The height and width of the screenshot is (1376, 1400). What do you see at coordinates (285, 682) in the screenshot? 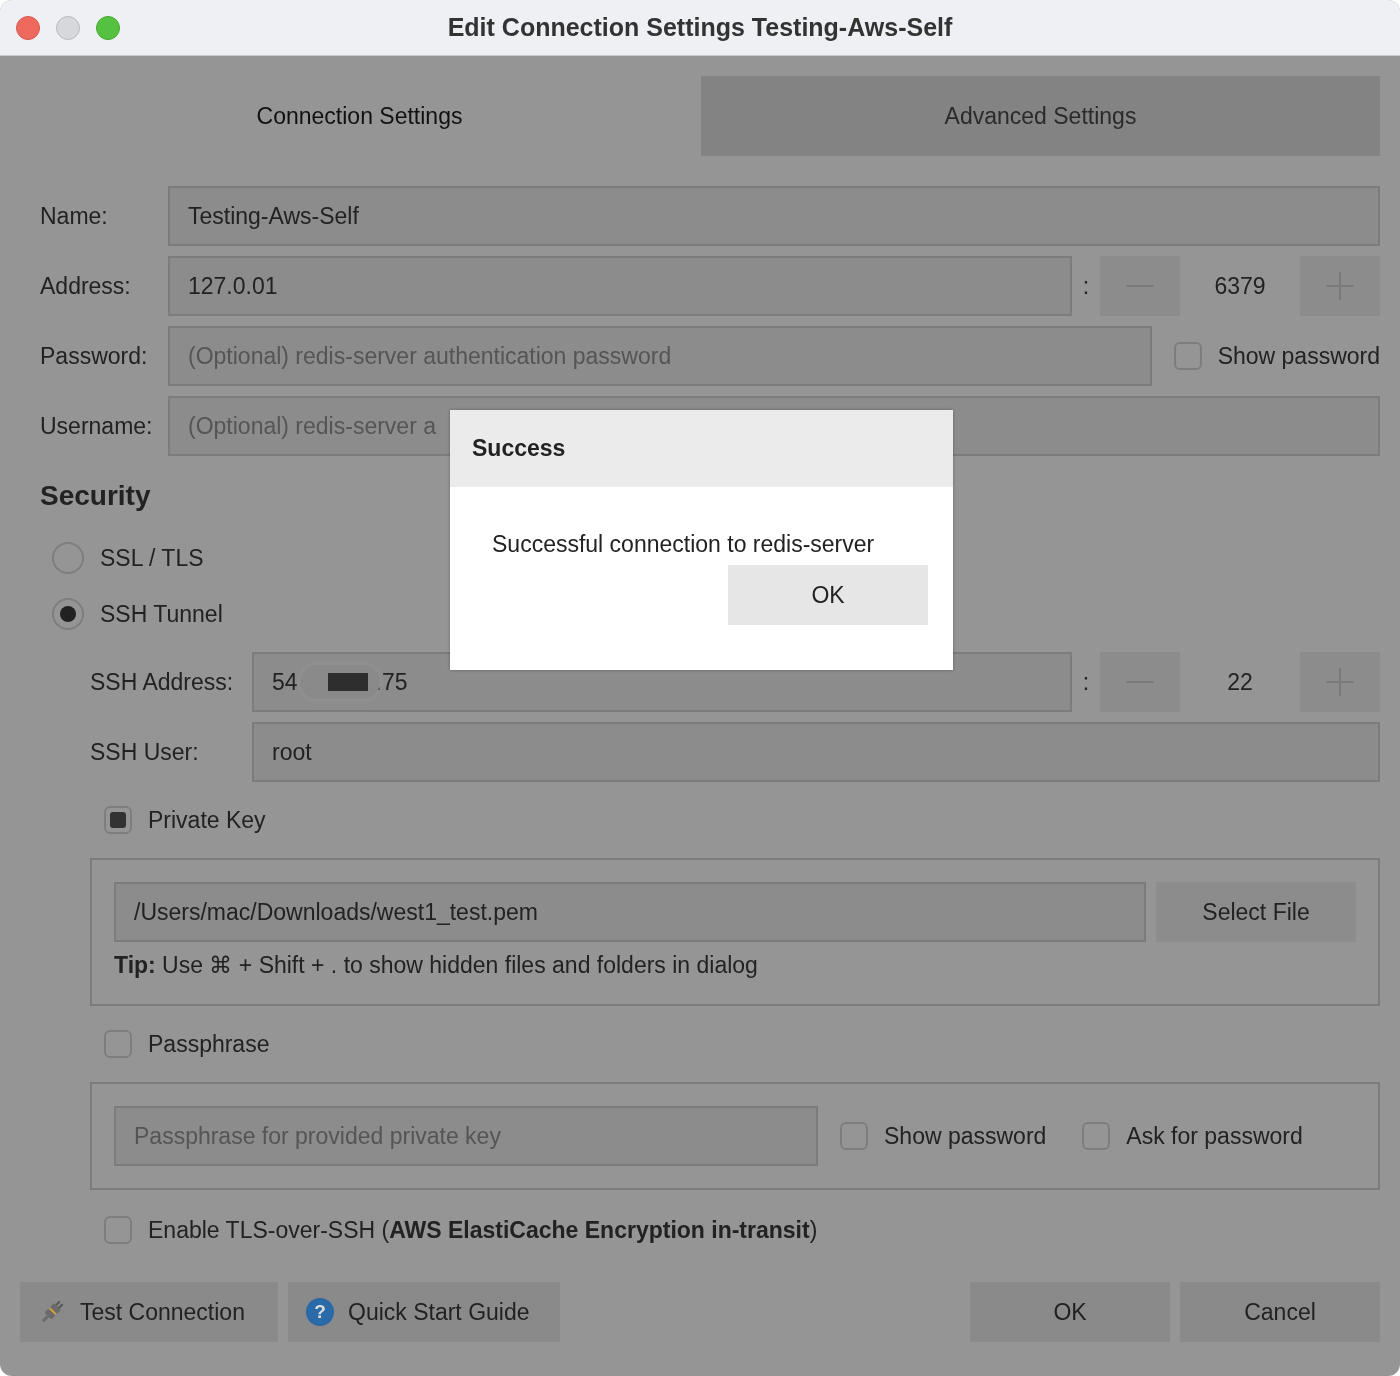
I see `address-text: 54` at bounding box center [285, 682].